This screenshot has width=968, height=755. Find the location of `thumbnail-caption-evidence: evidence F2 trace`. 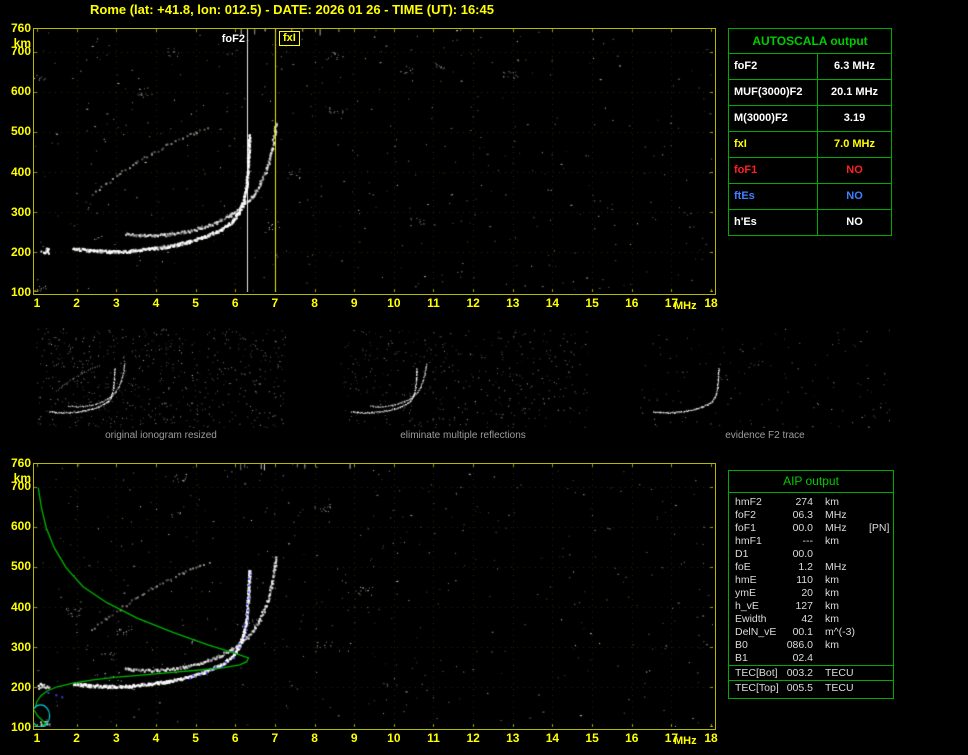

thumbnail-caption-evidence: evidence F2 trace is located at coordinates (765, 435).